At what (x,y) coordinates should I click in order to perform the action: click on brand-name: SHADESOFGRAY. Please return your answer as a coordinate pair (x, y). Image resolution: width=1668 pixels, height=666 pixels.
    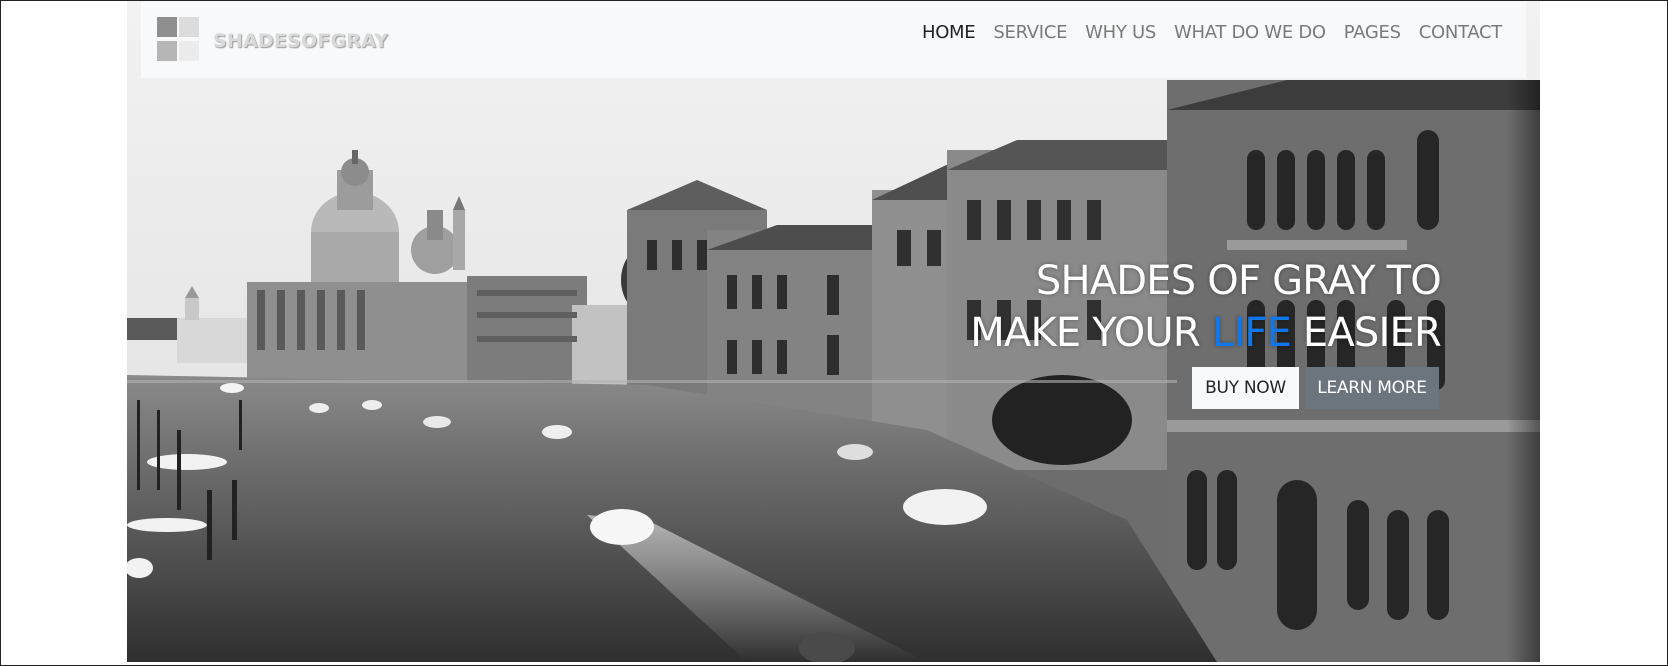
    Looking at the image, I should click on (300, 41).